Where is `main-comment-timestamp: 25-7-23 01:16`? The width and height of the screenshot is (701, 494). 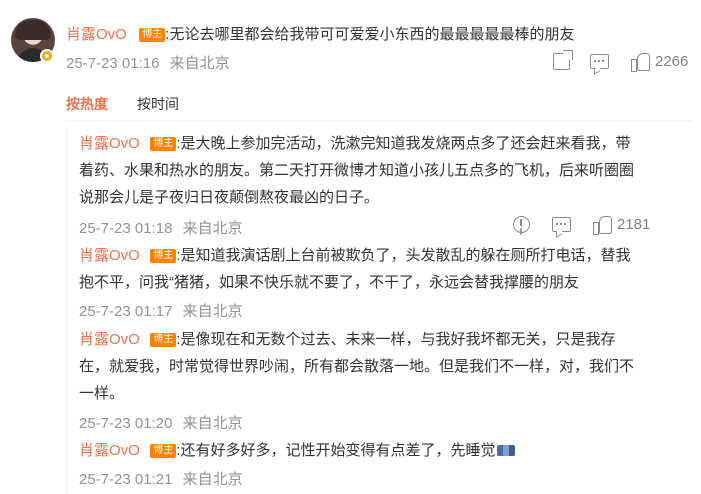 main-comment-timestamp: 25-7-23 01:16 is located at coordinates (113, 63).